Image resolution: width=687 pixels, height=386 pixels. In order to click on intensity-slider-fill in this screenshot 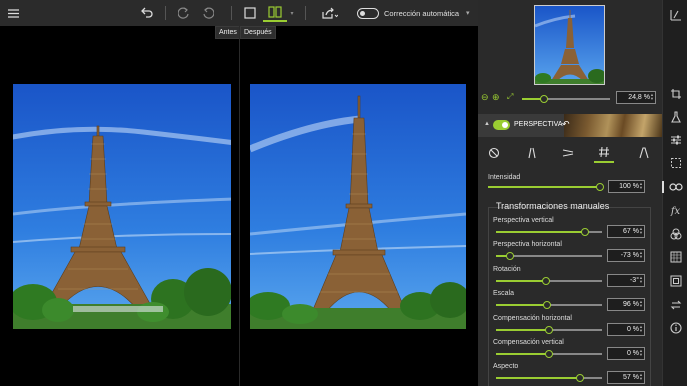, I will do `click(544, 187)`.